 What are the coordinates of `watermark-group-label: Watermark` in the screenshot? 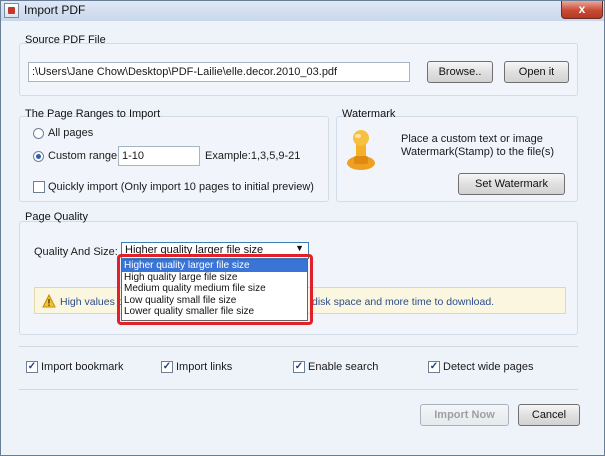 It's located at (369, 114).